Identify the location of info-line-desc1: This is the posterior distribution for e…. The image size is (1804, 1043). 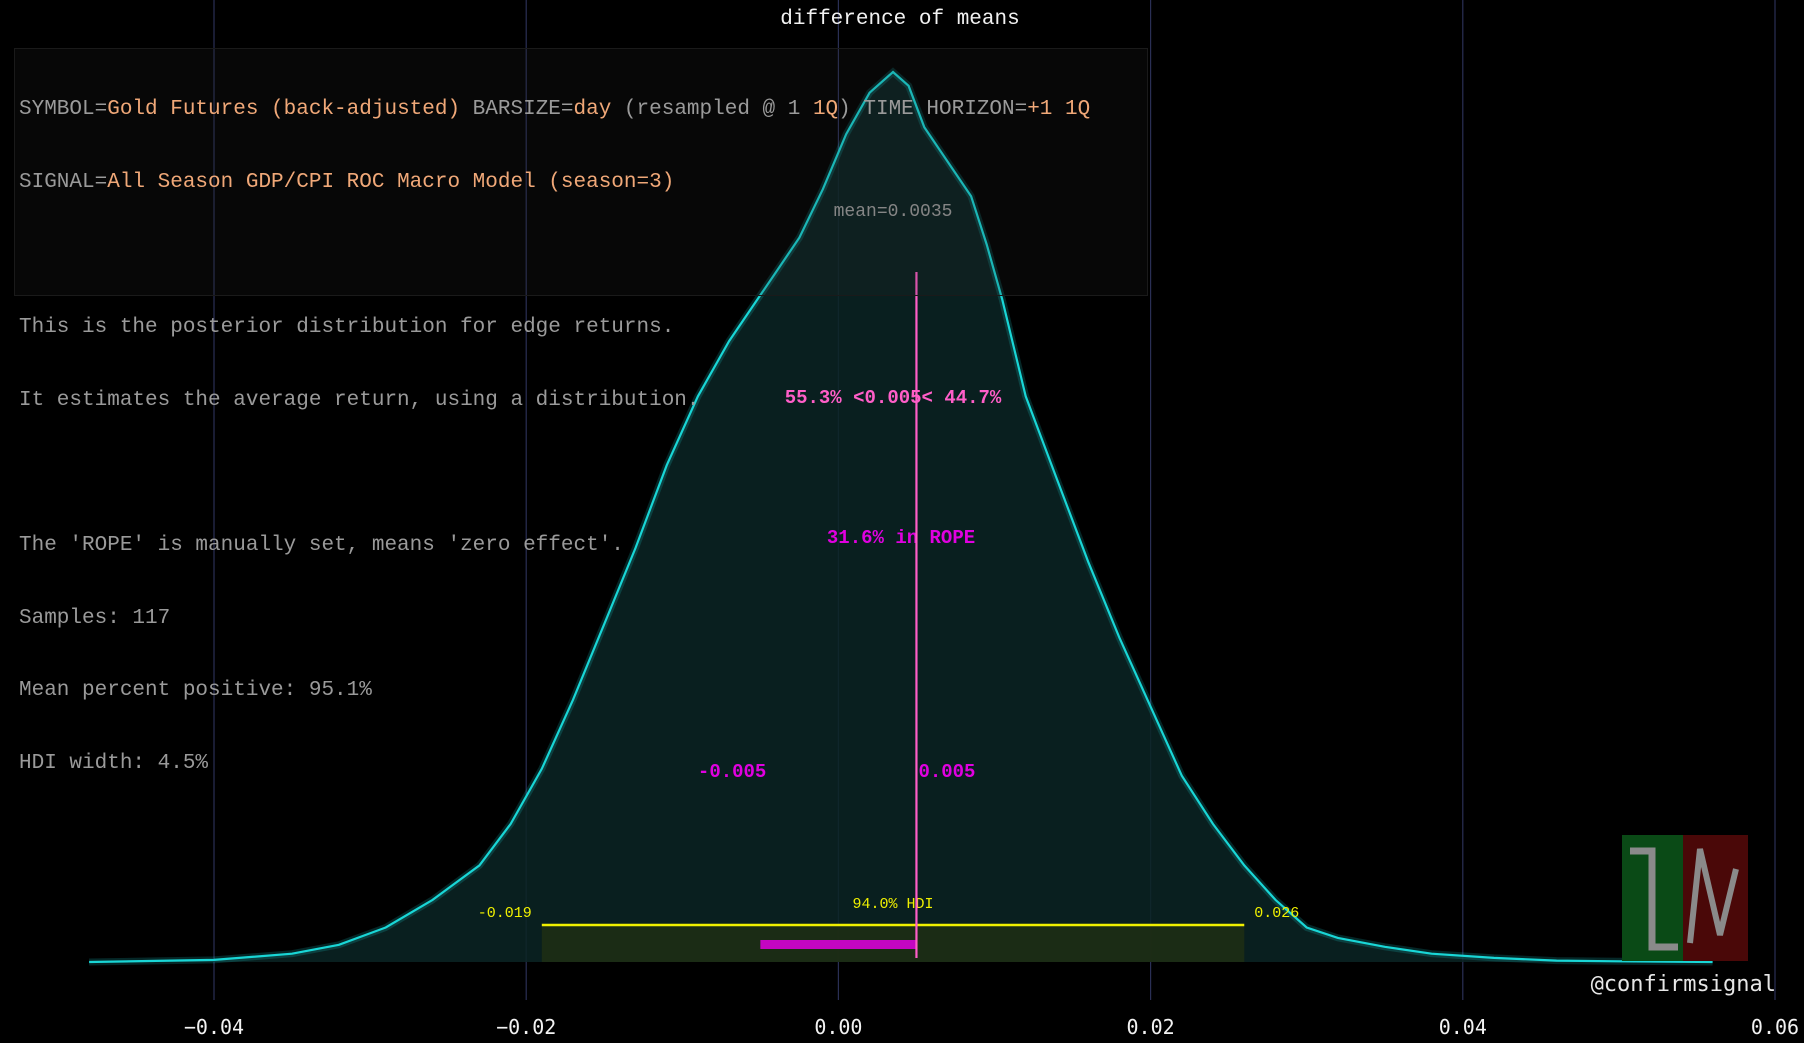
(347, 328).